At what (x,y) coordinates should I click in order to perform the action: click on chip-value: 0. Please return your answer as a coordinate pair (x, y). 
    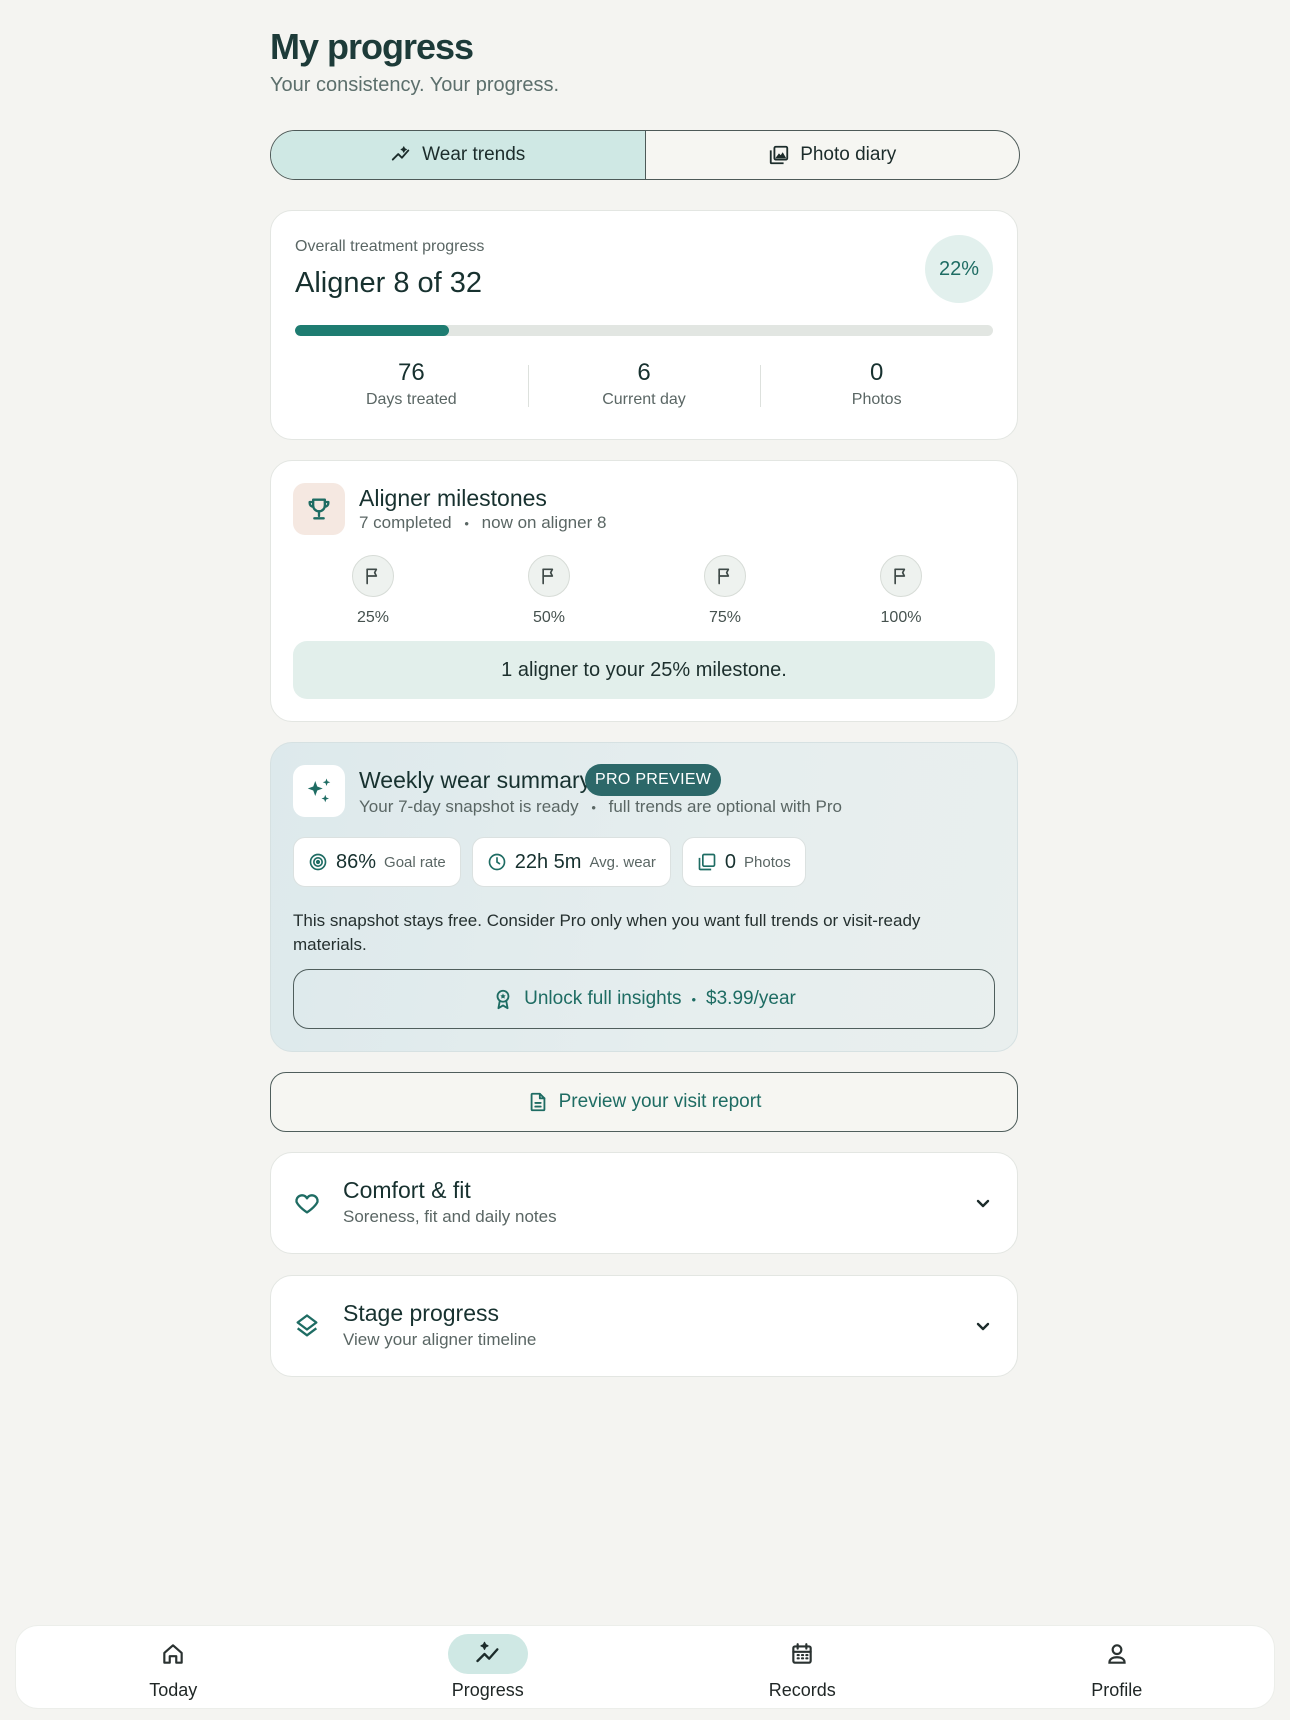
    Looking at the image, I should click on (730, 861).